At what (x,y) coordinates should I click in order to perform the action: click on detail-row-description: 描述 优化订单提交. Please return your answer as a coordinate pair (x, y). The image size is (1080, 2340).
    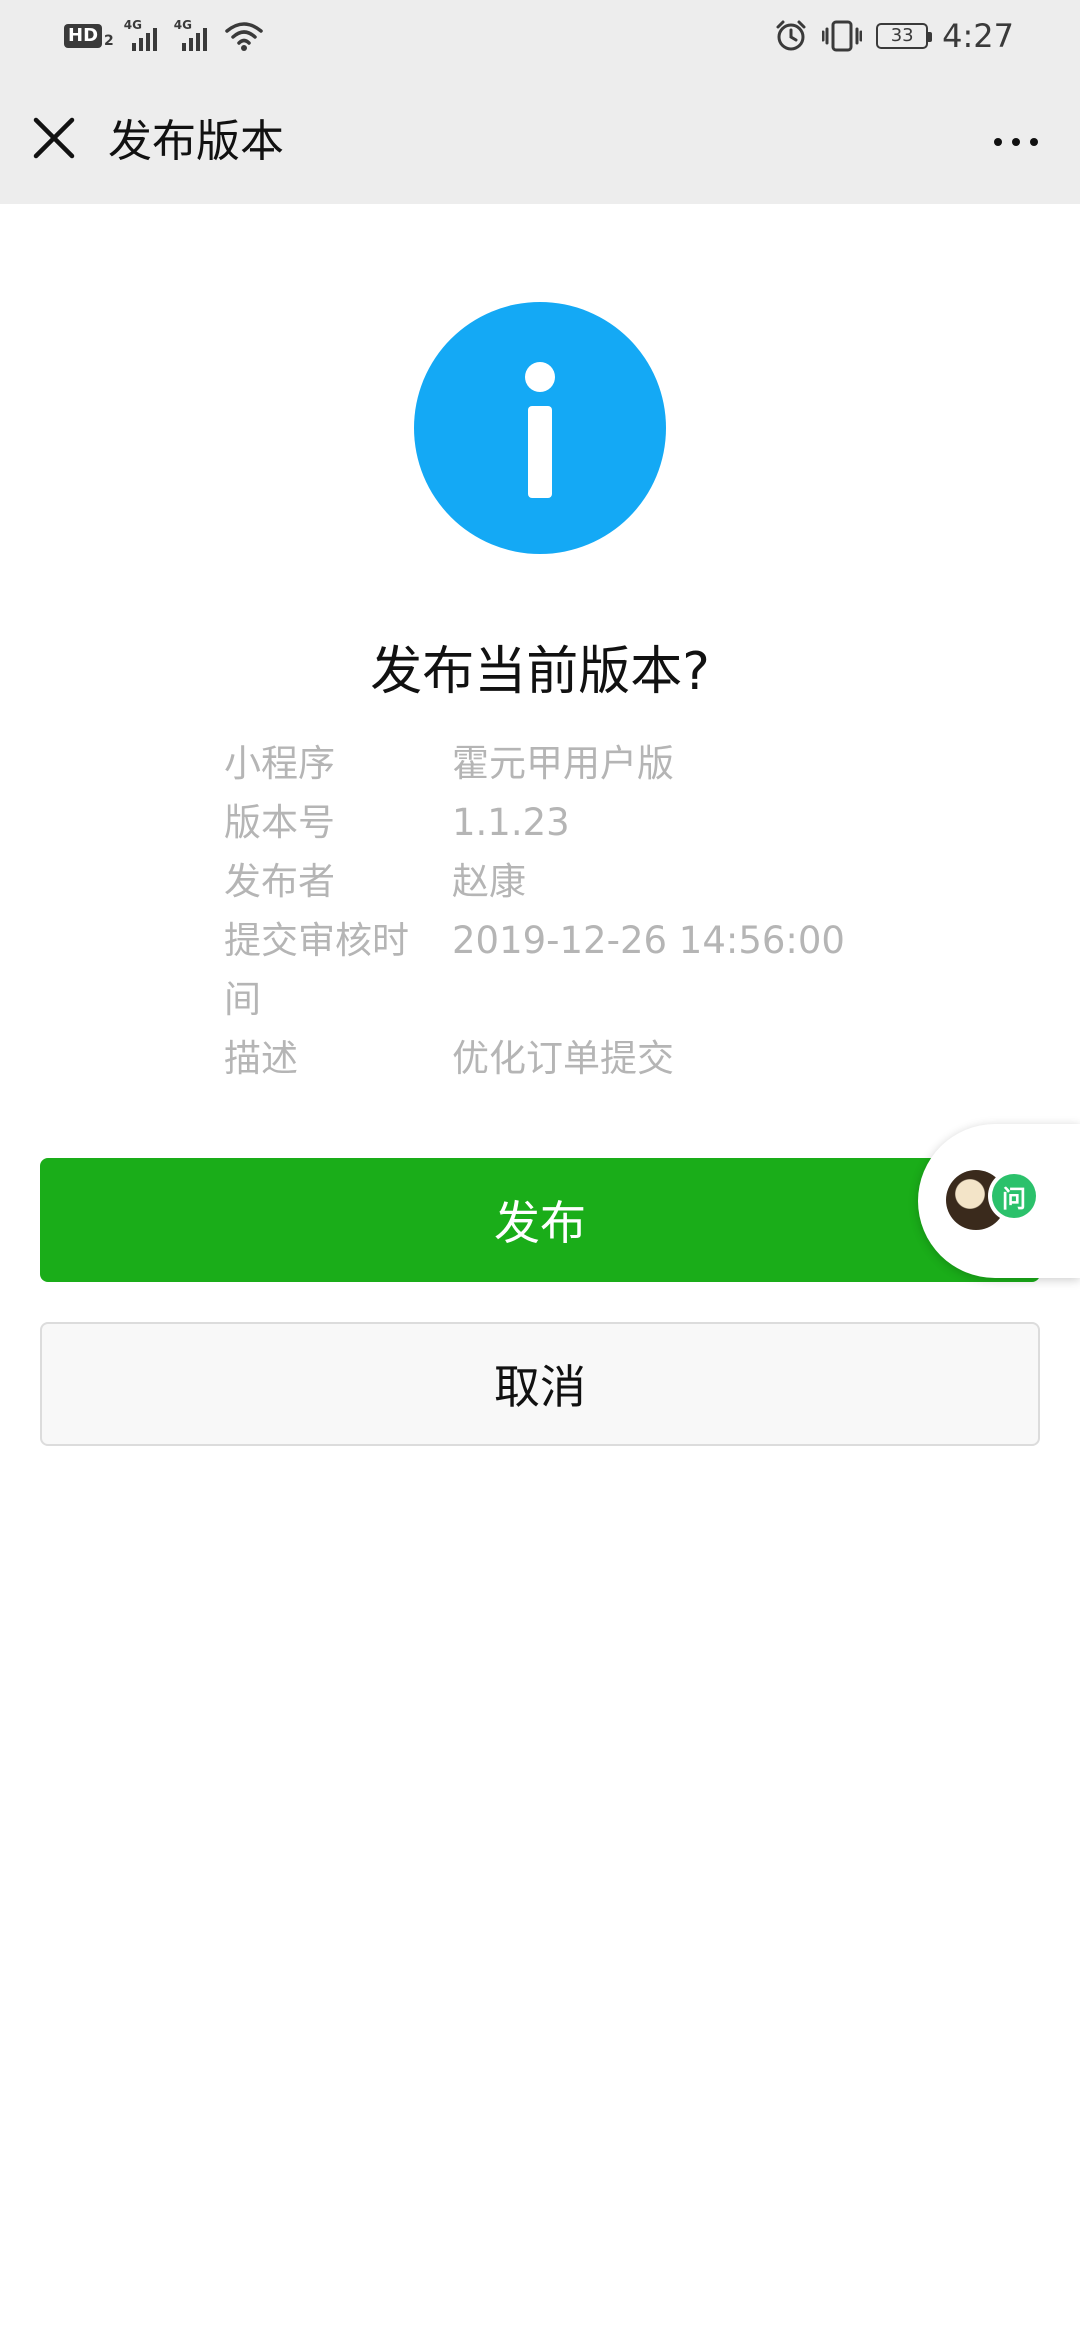
    Looking at the image, I should click on (544, 1058).